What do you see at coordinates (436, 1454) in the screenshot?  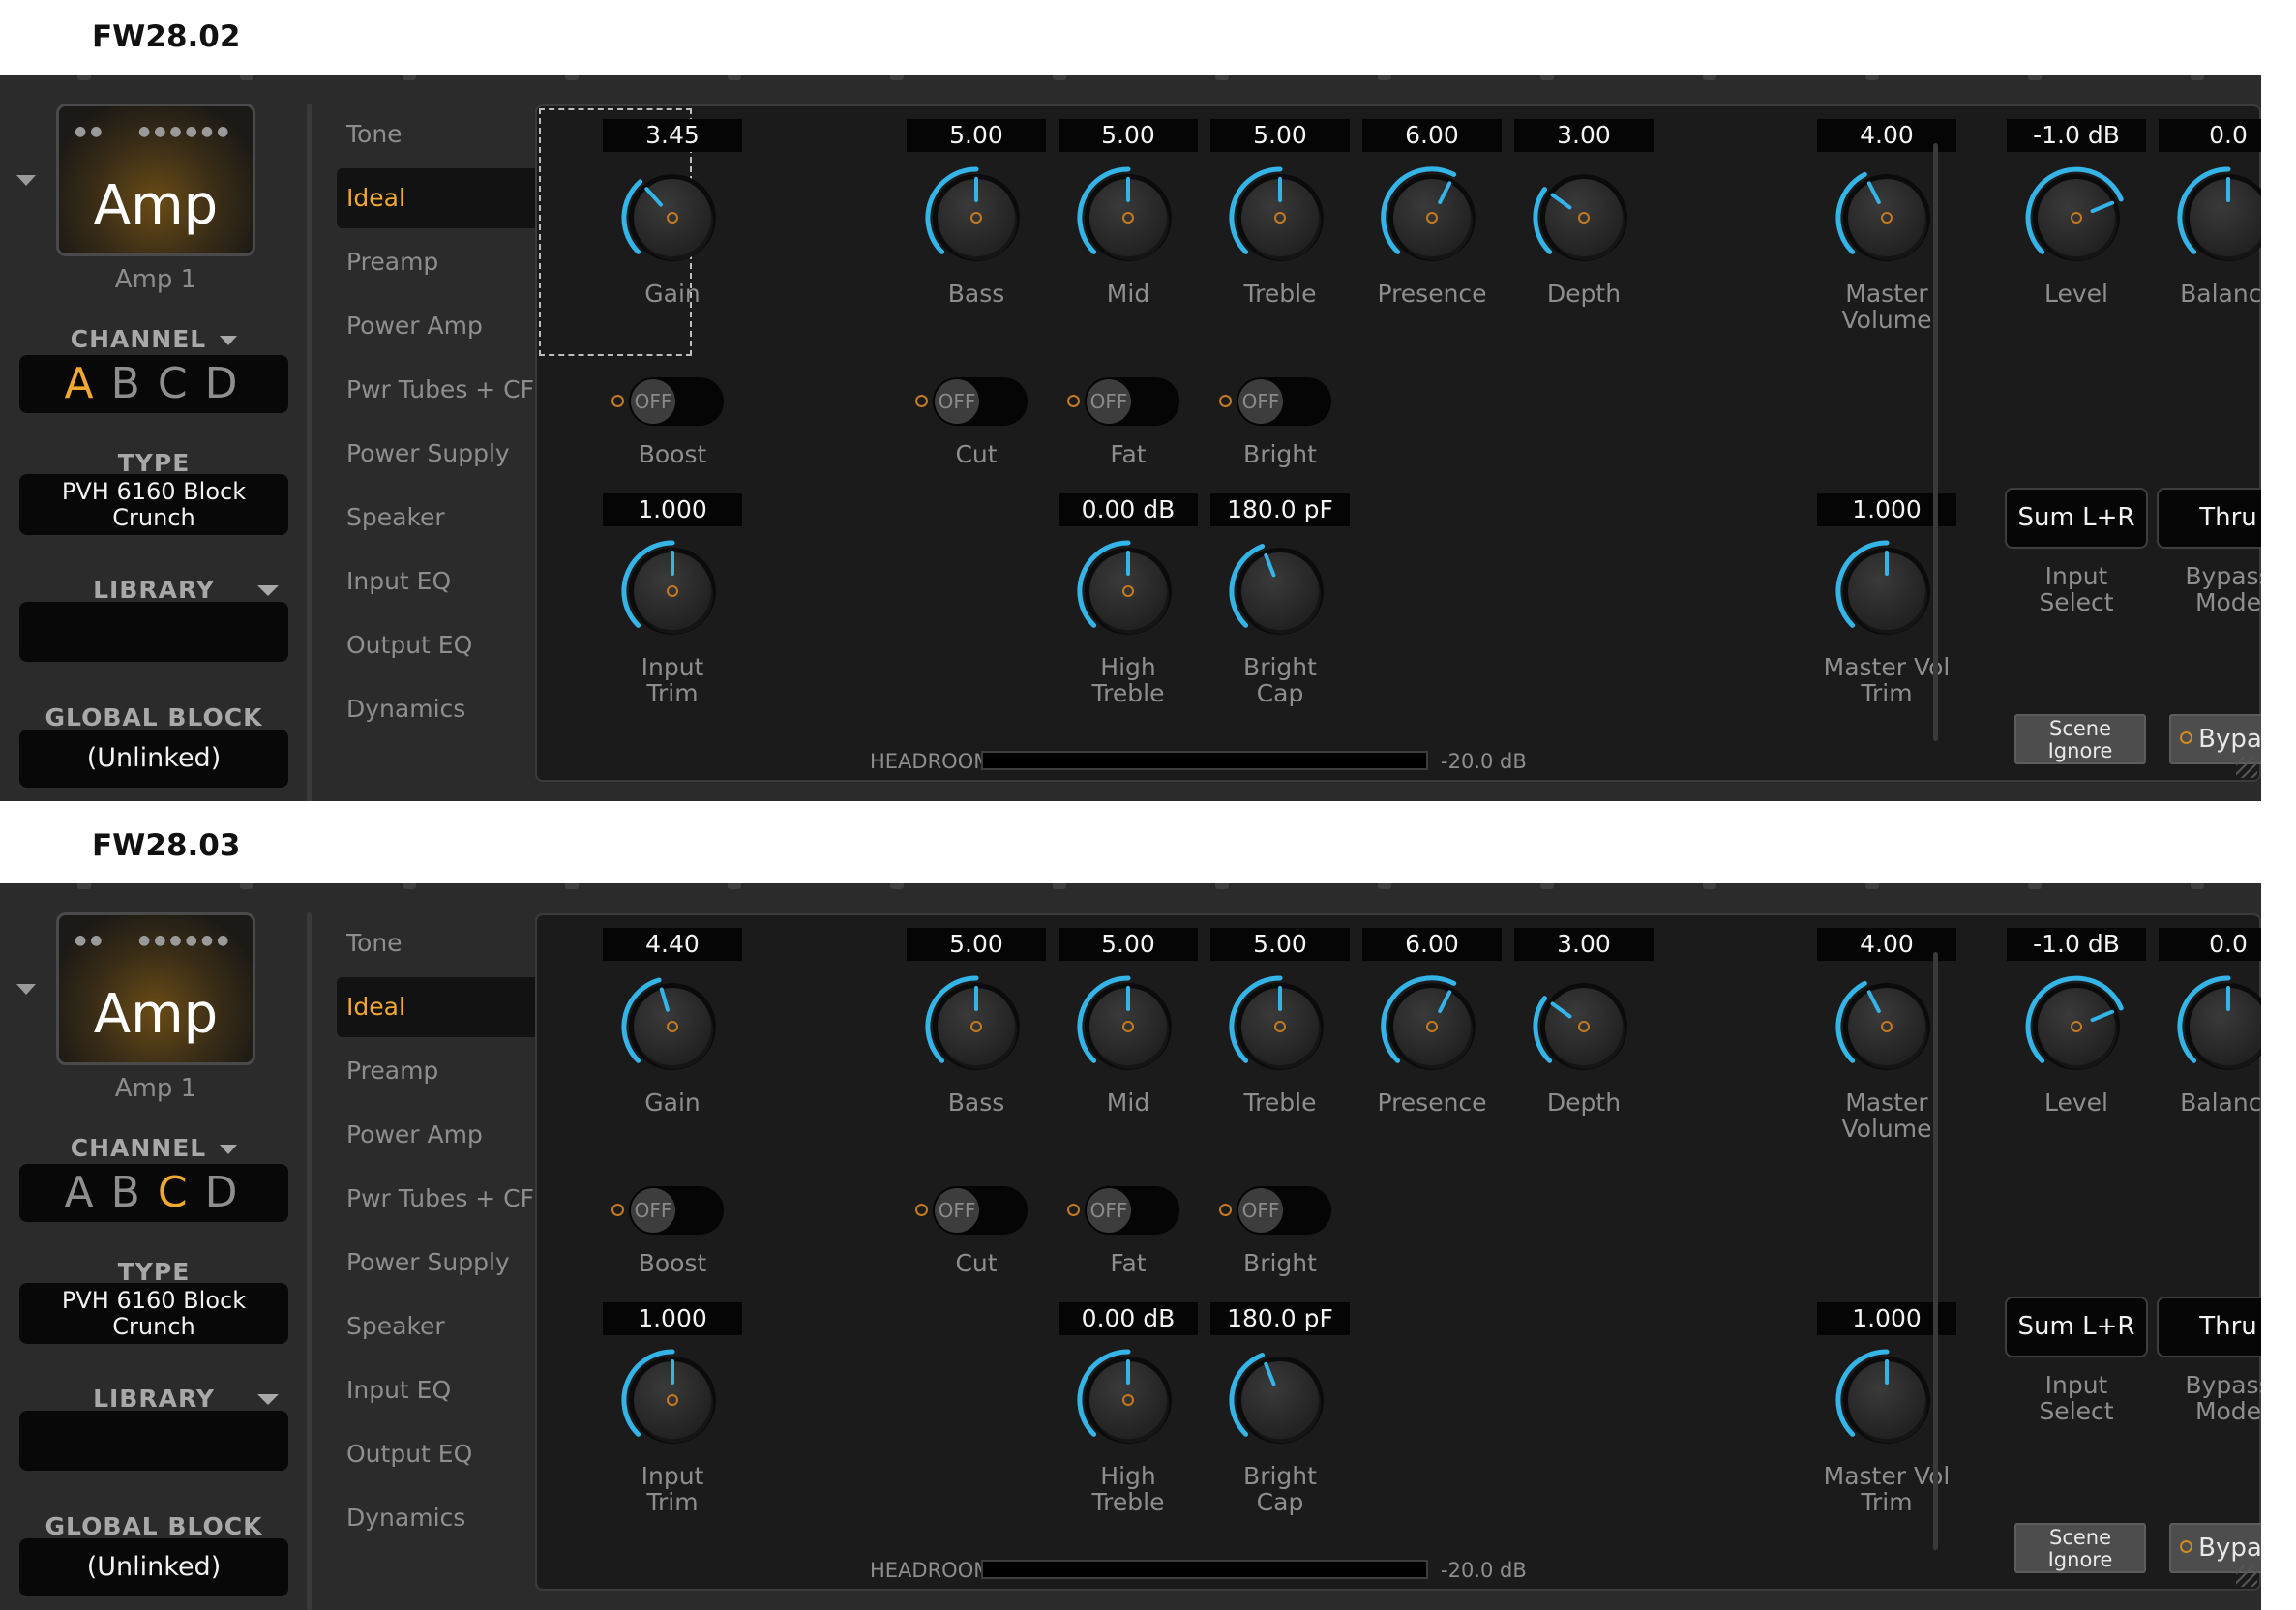 I see `menu-item-output-eq: Output EQ` at bounding box center [436, 1454].